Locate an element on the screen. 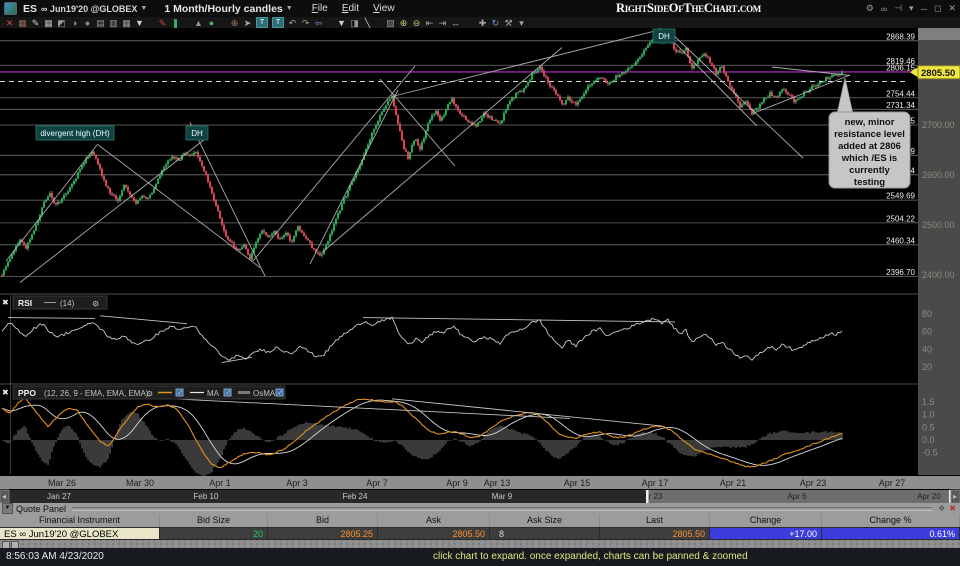 The width and height of the screenshot is (960, 566). symbol-caret-icon: ▼ is located at coordinates (143, 8).